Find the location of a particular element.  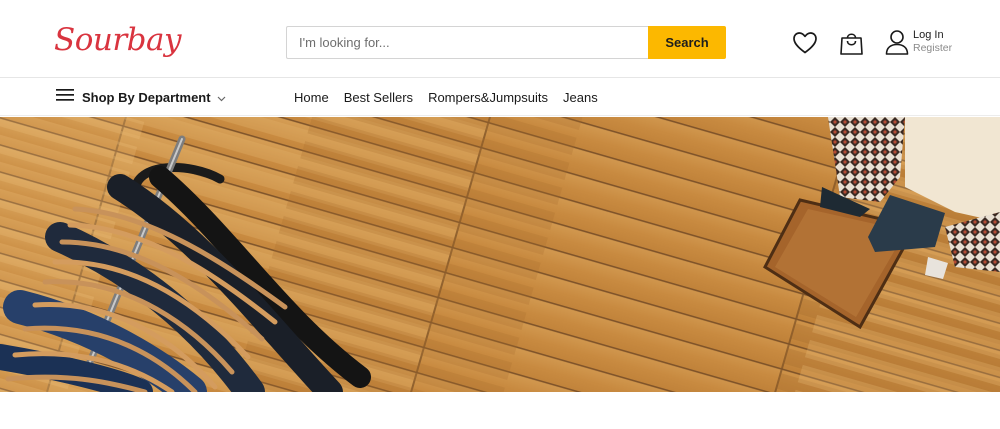

department-label: Shop By Department is located at coordinates (146, 97).